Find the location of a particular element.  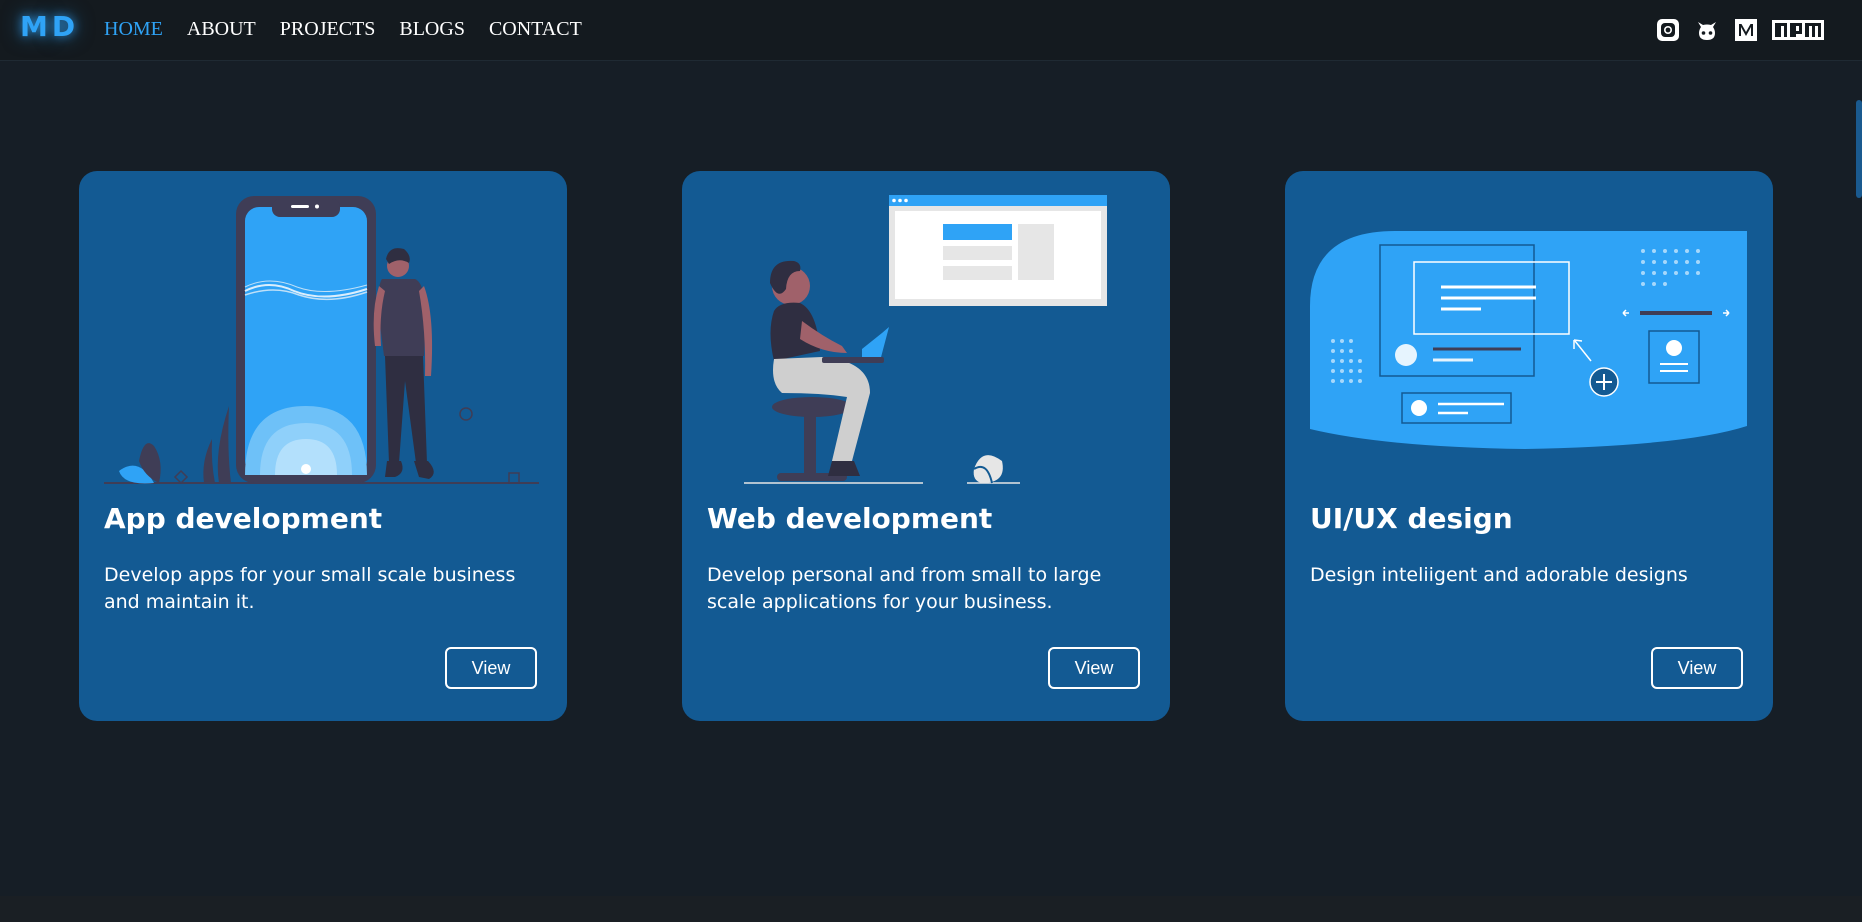

instagram-icon is located at coordinates (1668, 30).